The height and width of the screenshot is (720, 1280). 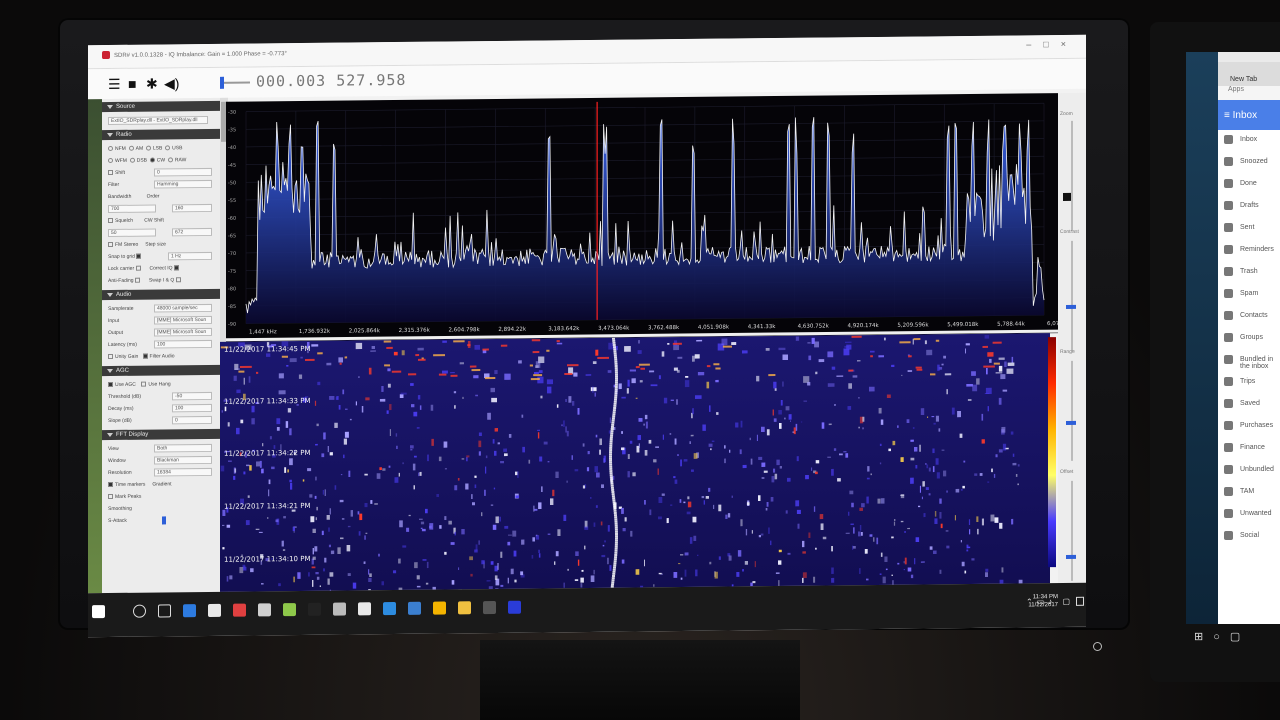 What do you see at coordinates (183, 344) in the screenshot?
I see `latency-input: 100` at bounding box center [183, 344].